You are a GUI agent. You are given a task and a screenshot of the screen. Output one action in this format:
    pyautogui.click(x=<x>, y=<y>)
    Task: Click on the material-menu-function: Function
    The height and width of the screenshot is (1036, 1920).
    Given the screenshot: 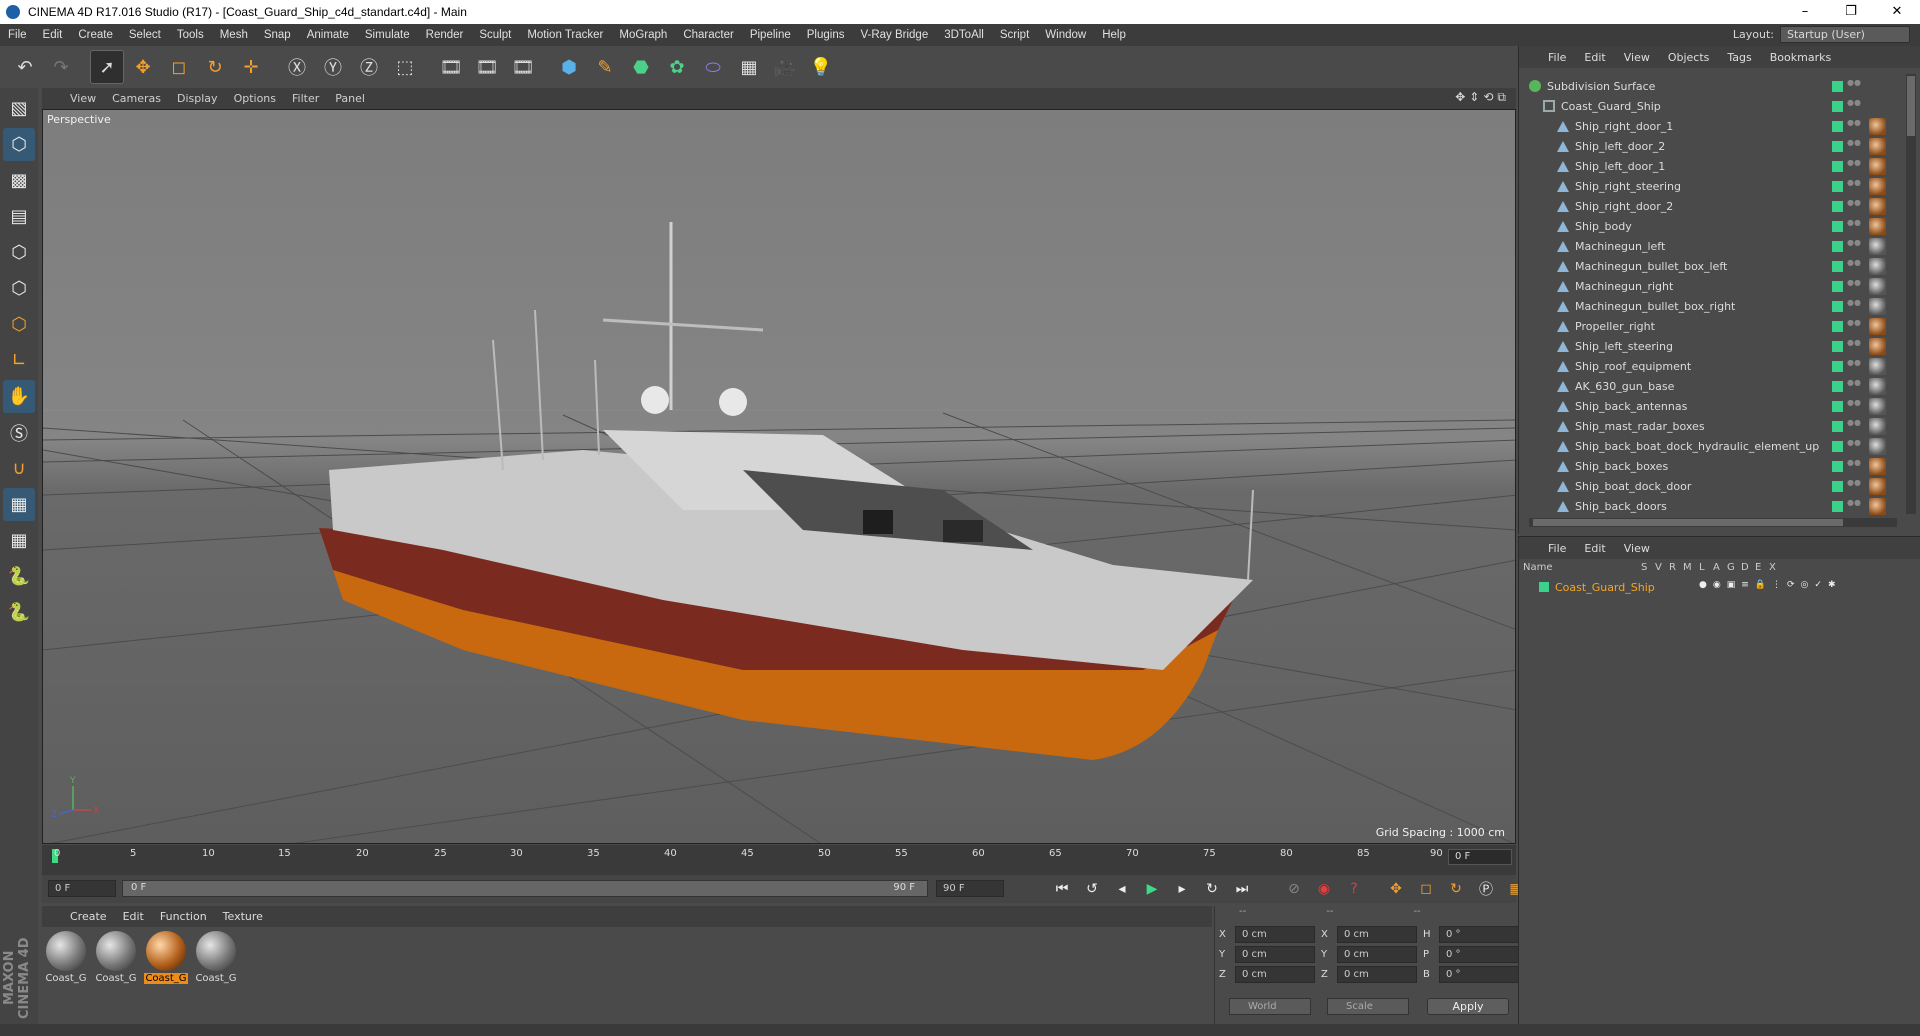 What is the action you would take?
    pyautogui.click(x=183, y=916)
    